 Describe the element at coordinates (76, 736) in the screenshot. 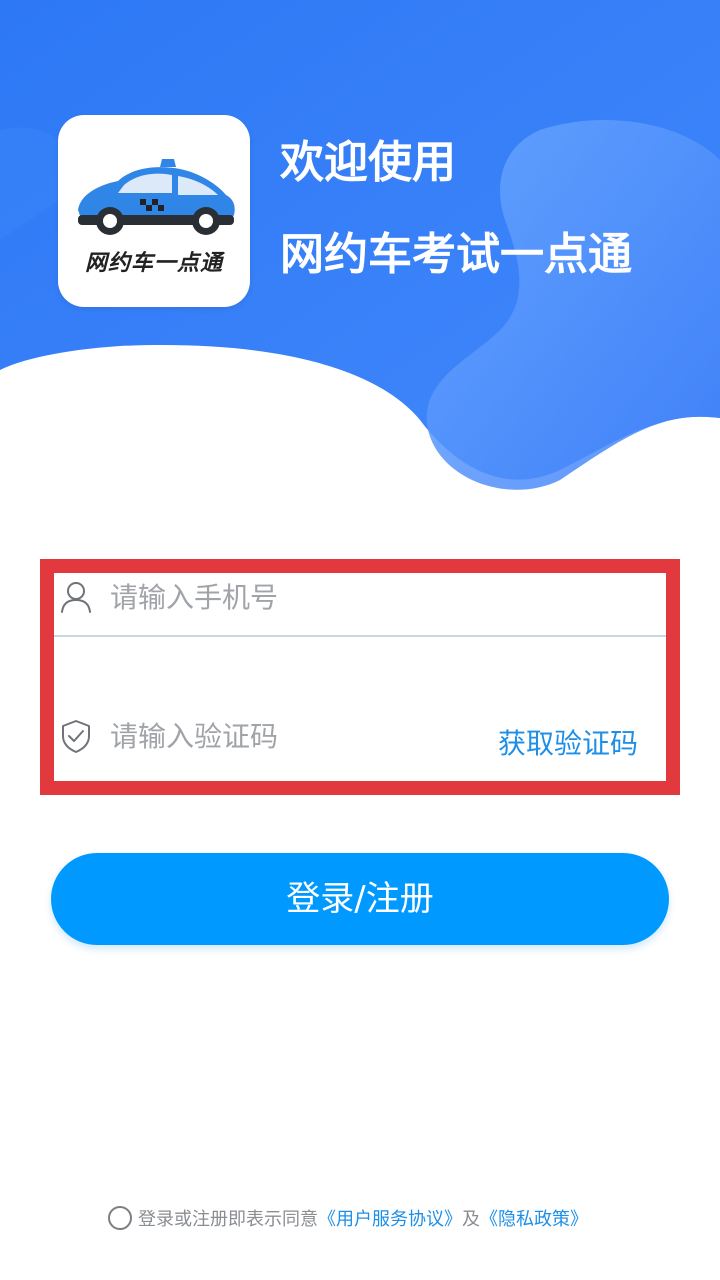

I see `shield-check-icon` at that location.